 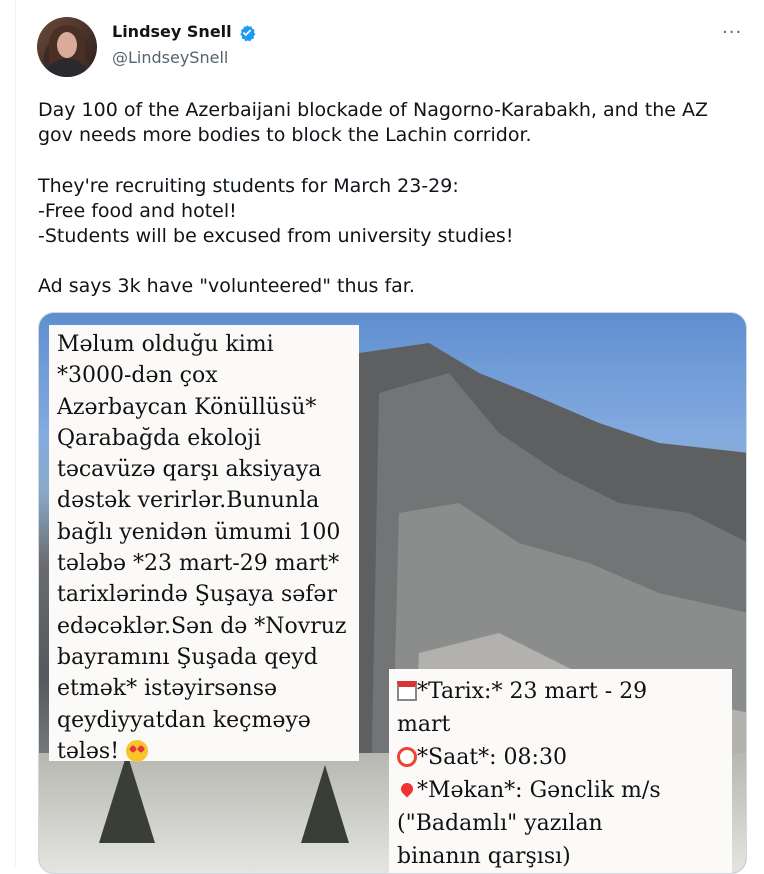 I want to click on ad-line: tarixlərində Şuşaya səfər, so click(x=197, y=595).